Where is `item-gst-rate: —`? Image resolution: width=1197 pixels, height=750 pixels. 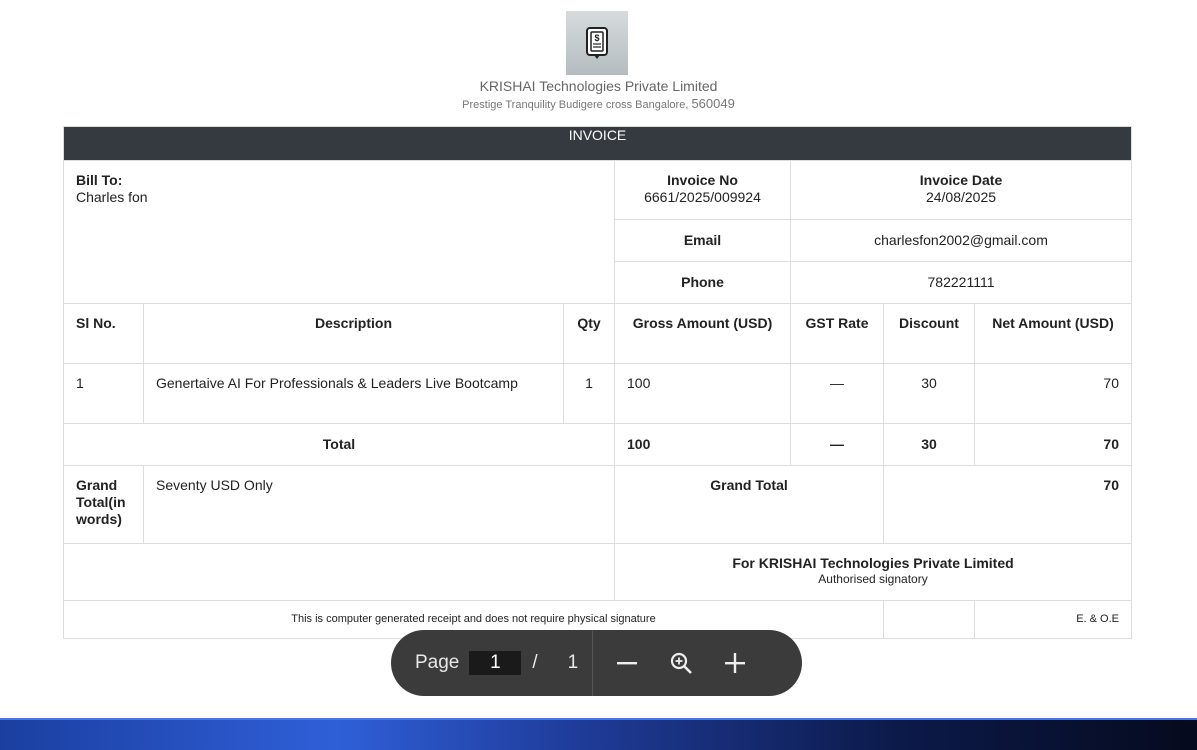 item-gst-rate: — is located at coordinates (837, 393).